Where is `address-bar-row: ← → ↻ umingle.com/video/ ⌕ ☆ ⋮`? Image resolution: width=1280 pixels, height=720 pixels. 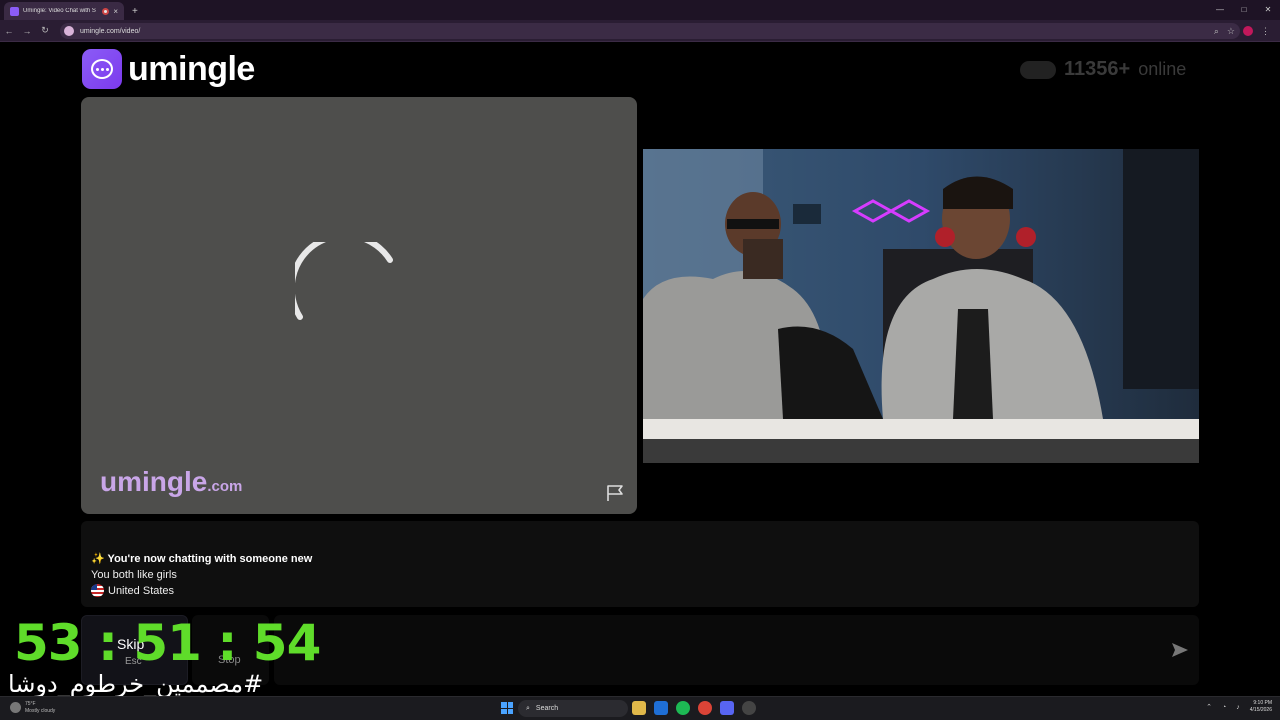
address-bar-row: ← → ↻ umingle.com/video/ ⌕ ☆ ⋮ is located at coordinates (640, 31).